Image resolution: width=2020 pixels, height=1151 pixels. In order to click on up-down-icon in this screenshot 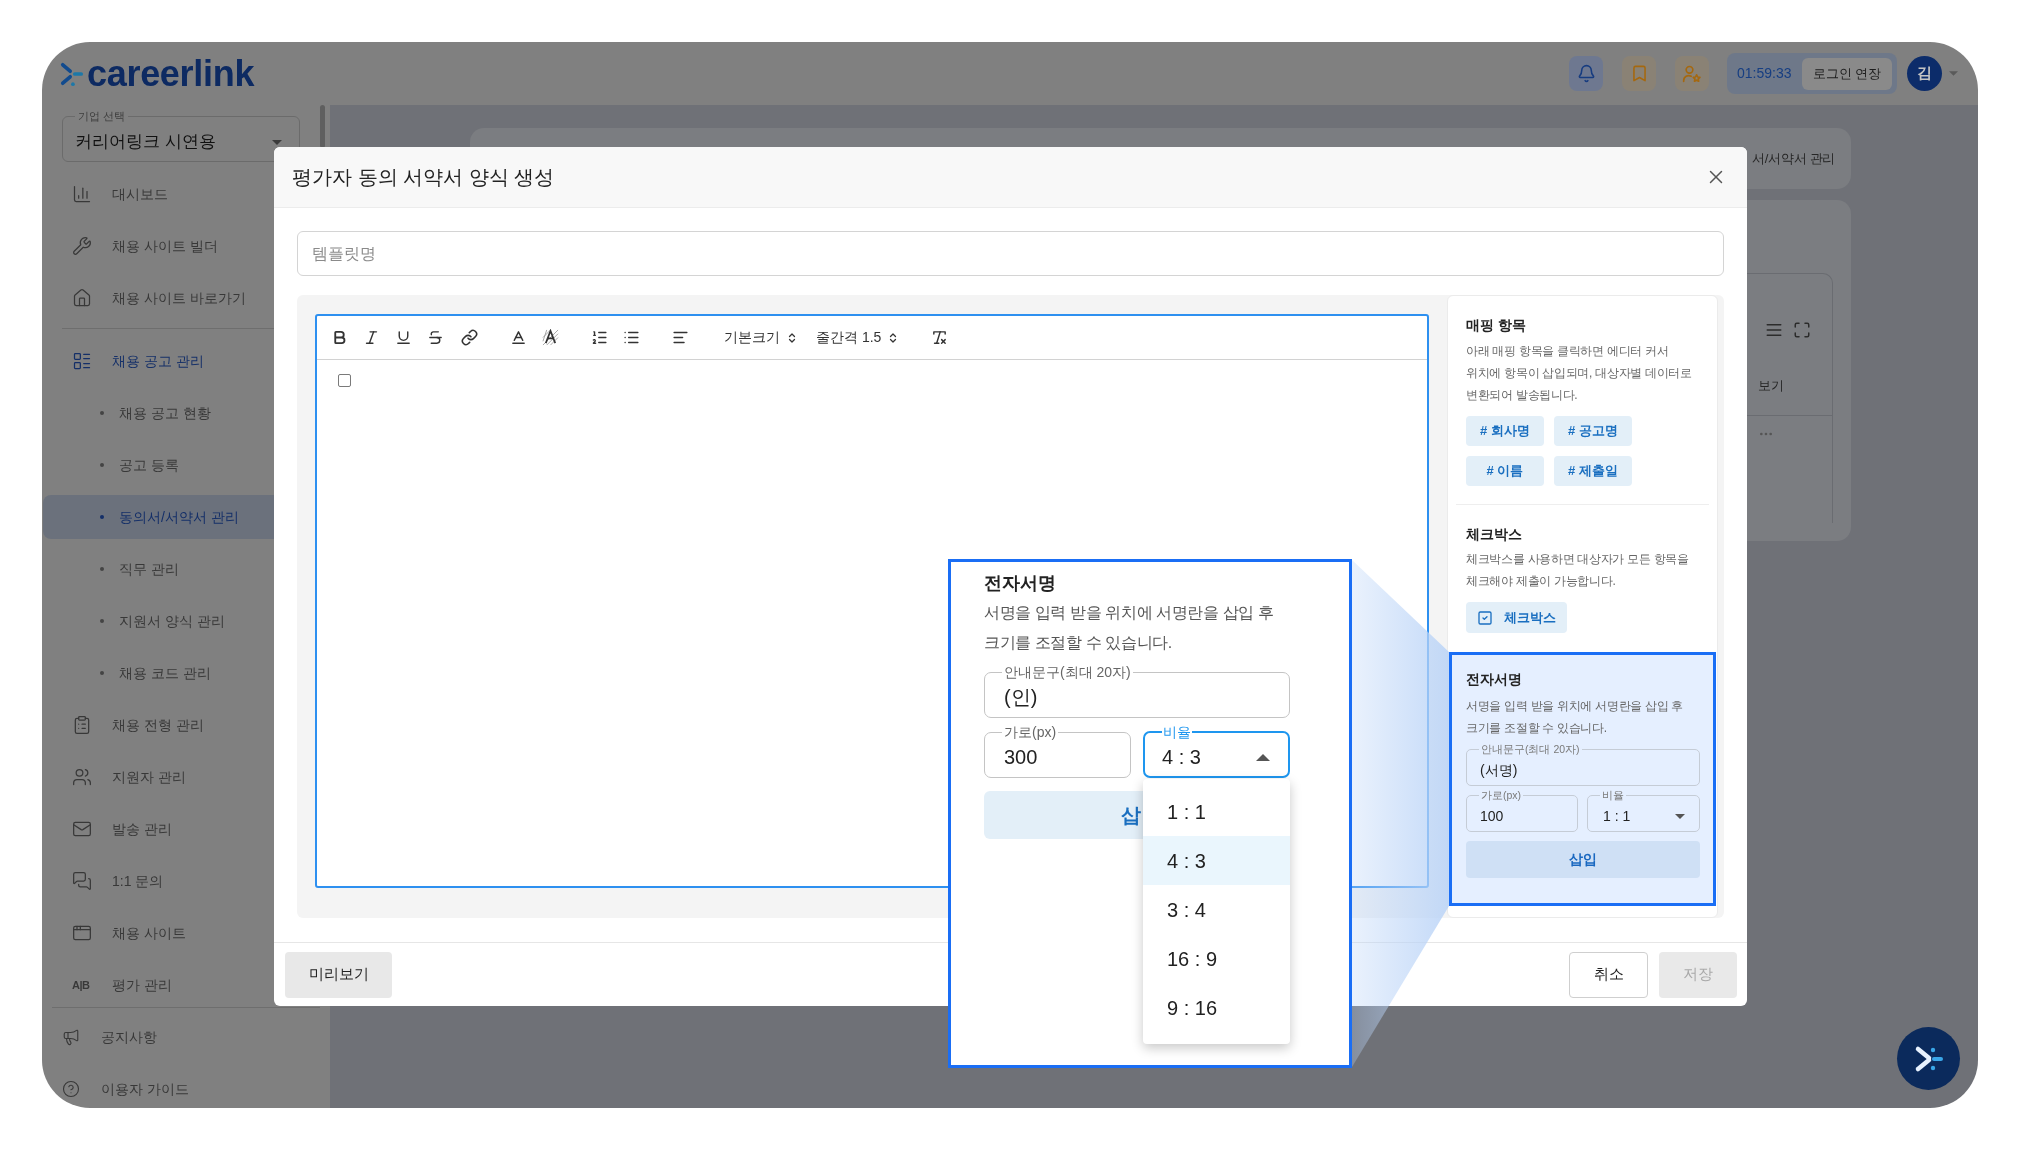, I will do `click(792, 337)`.